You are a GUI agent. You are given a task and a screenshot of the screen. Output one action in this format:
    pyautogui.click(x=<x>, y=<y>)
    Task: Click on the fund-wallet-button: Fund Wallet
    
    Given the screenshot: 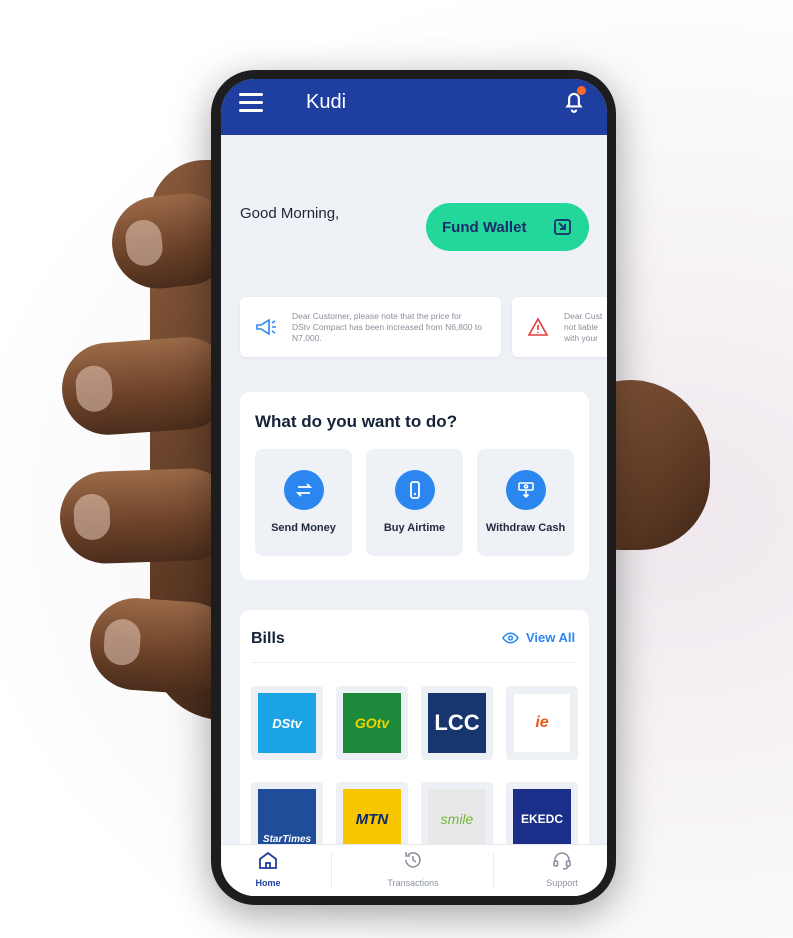 What is the action you would take?
    pyautogui.click(x=507, y=227)
    